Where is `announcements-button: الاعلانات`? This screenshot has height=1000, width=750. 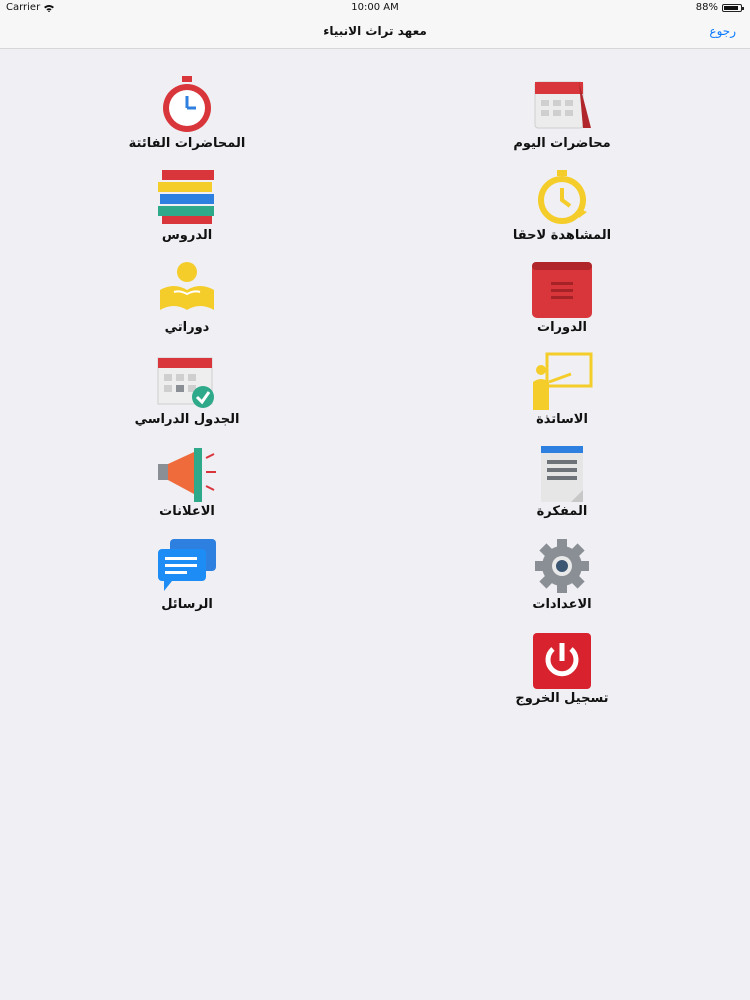 announcements-button: الاعلانات is located at coordinates (187, 487).